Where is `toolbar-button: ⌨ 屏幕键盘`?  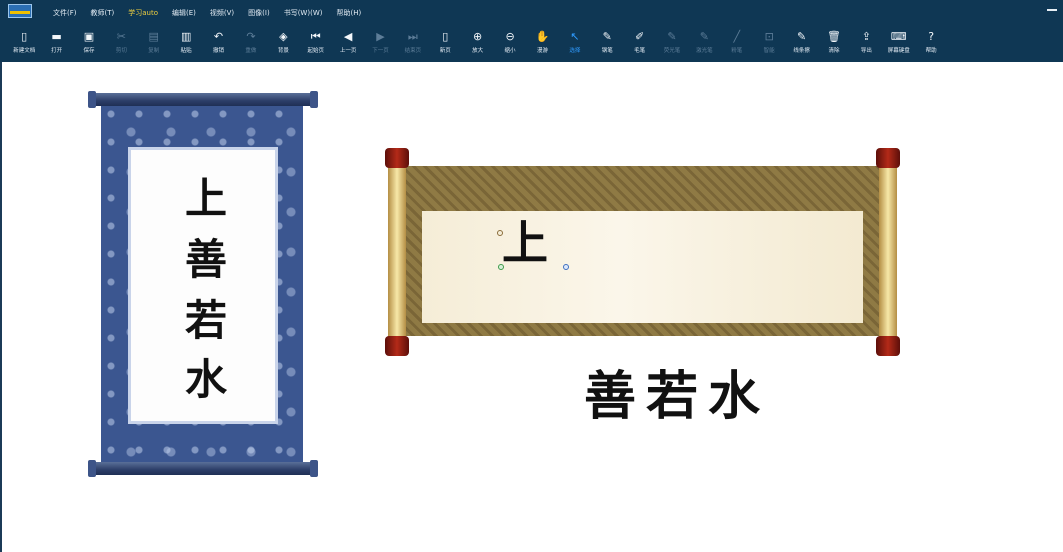 toolbar-button: ⌨ 屏幕键盘 is located at coordinates (899, 42).